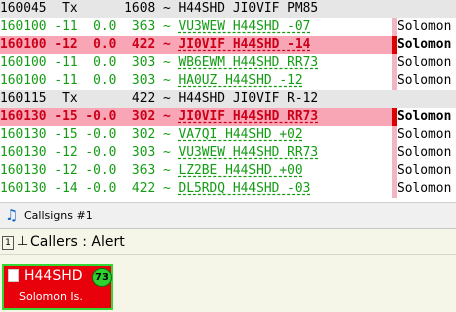 Image resolution: width=456 pixels, height=312 pixels. Describe the element at coordinates (159, 116) in the screenshot. I see `log-row-text: 160130 -15 -0.0 302 ~ JI0VIF H44SHD RR73` at that location.